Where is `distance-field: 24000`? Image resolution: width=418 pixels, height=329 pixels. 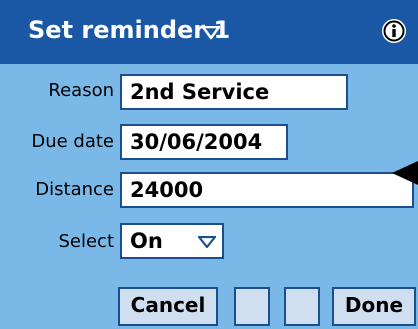
distance-field: 24000 is located at coordinates (267, 190).